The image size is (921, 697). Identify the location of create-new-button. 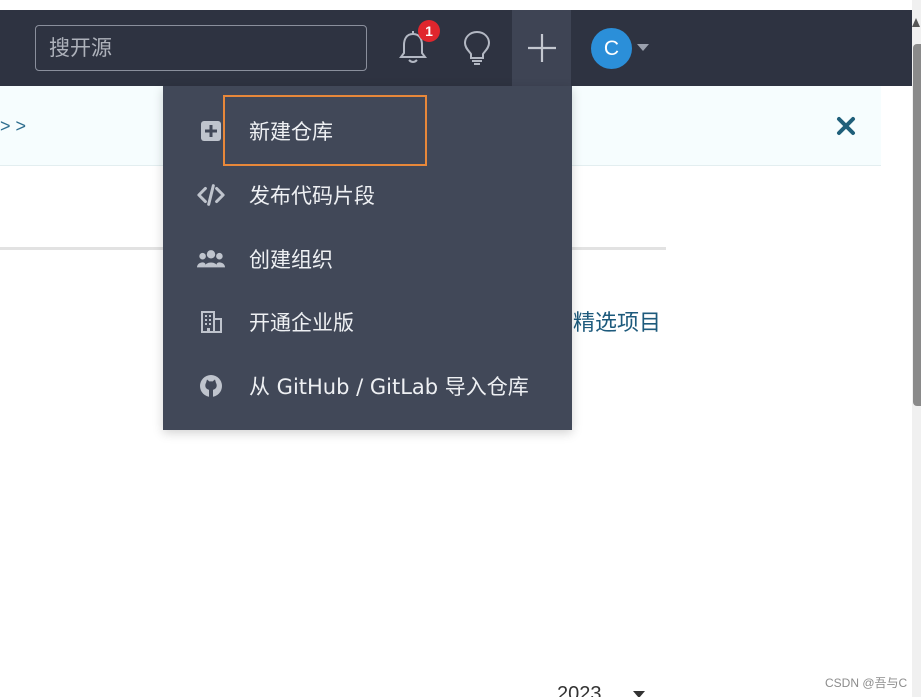
(541, 48).